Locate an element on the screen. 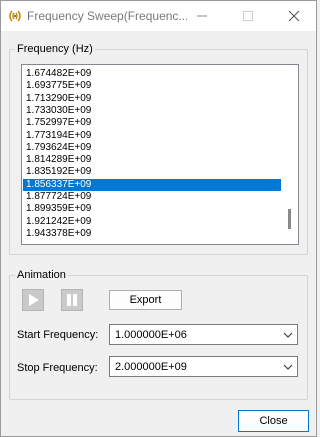 The image size is (320, 437). list-item: 1.943378E+09 is located at coordinates (152, 234).